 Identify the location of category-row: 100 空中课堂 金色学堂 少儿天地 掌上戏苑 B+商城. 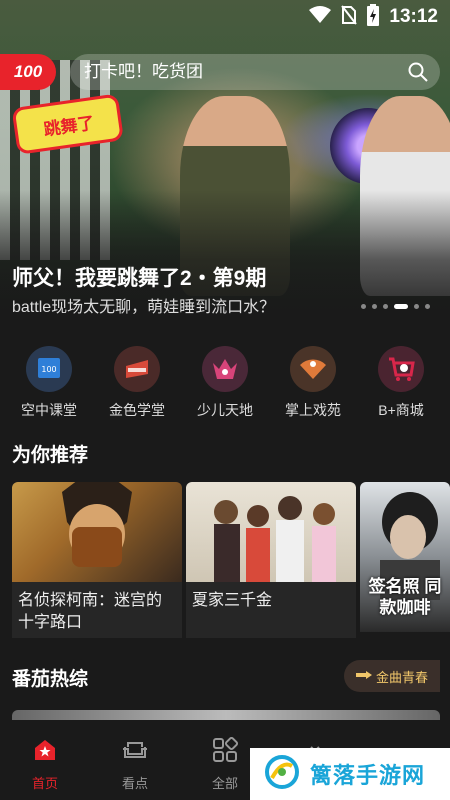
(225, 383).